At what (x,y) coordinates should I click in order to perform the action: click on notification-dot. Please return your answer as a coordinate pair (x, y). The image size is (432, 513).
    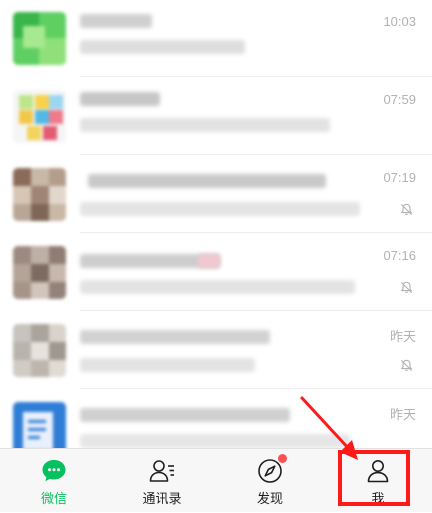
    Looking at the image, I should click on (282, 458).